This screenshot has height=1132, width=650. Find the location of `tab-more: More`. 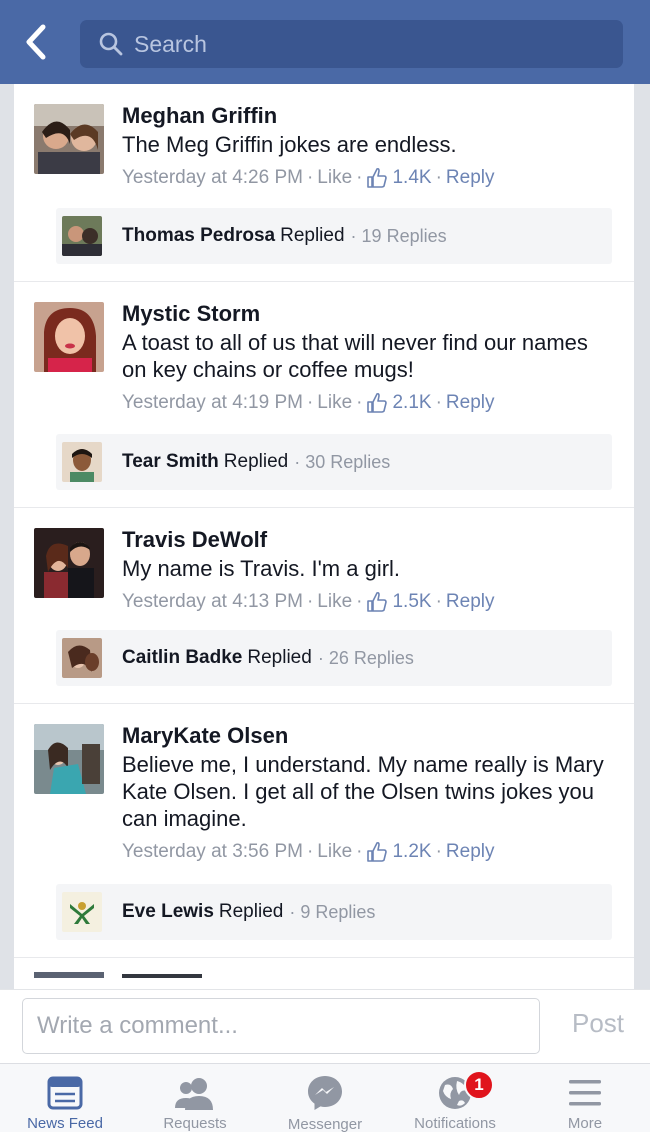

tab-more: More is located at coordinates (585, 1098).